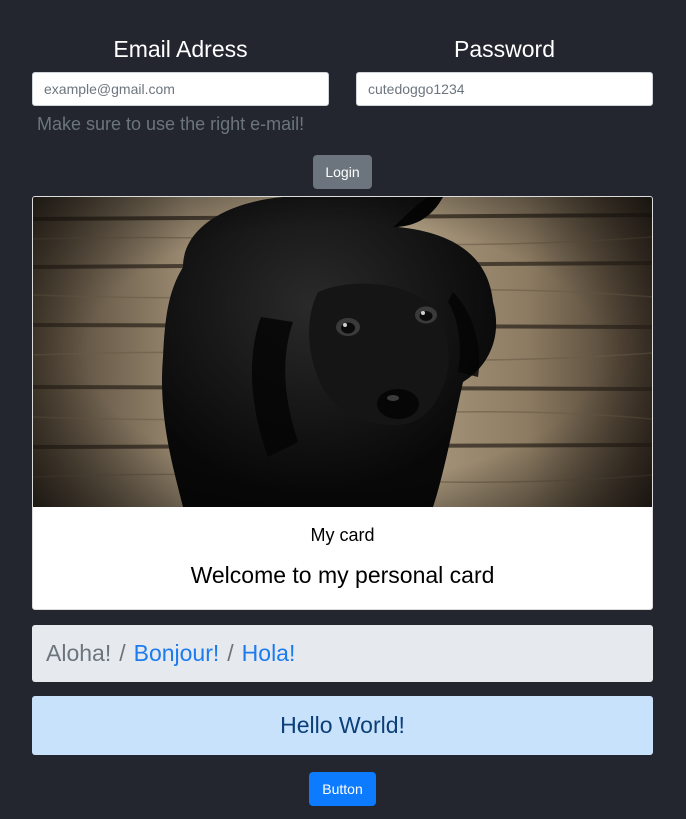  What do you see at coordinates (342, 789) in the screenshot?
I see `primary-button: Button` at bounding box center [342, 789].